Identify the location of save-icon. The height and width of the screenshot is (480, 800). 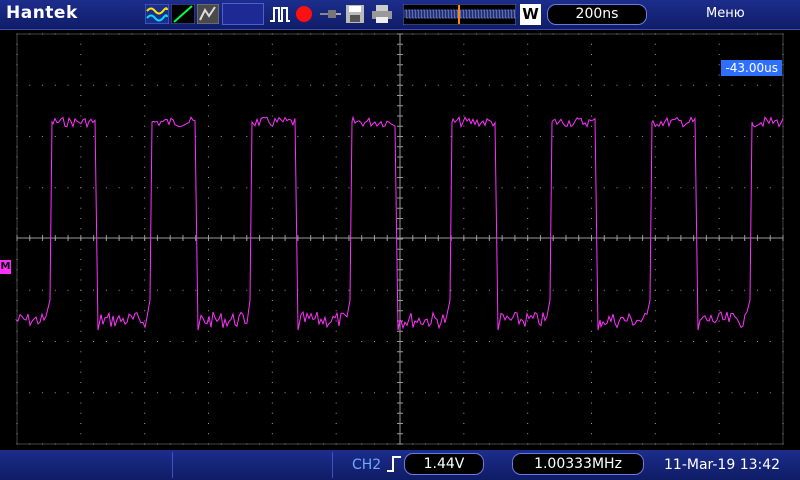
(355, 14).